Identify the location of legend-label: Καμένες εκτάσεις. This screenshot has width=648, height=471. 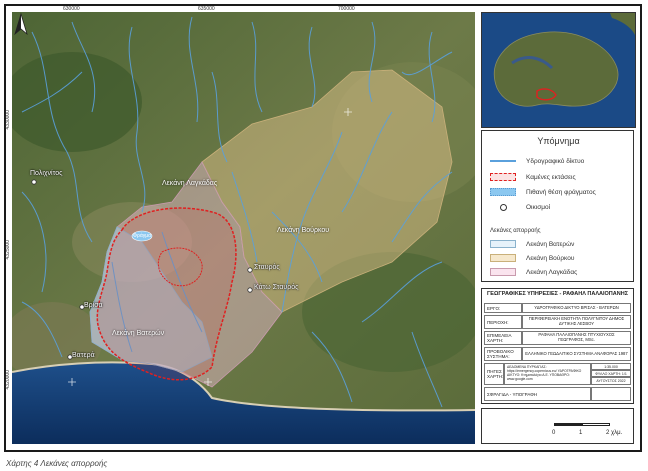
(551, 177).